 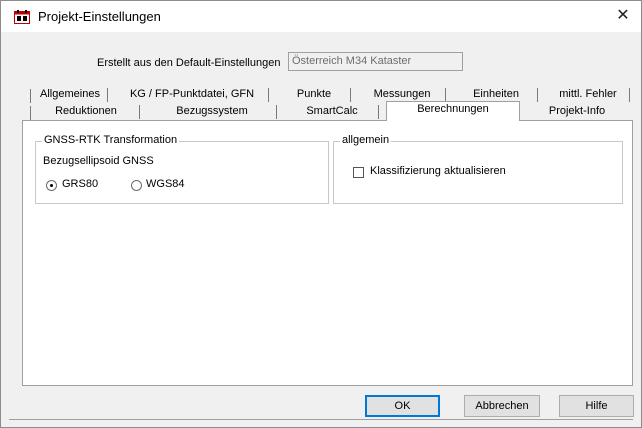 I want to click on tab-label: Projekt-Info, so click(x=577, y=111).